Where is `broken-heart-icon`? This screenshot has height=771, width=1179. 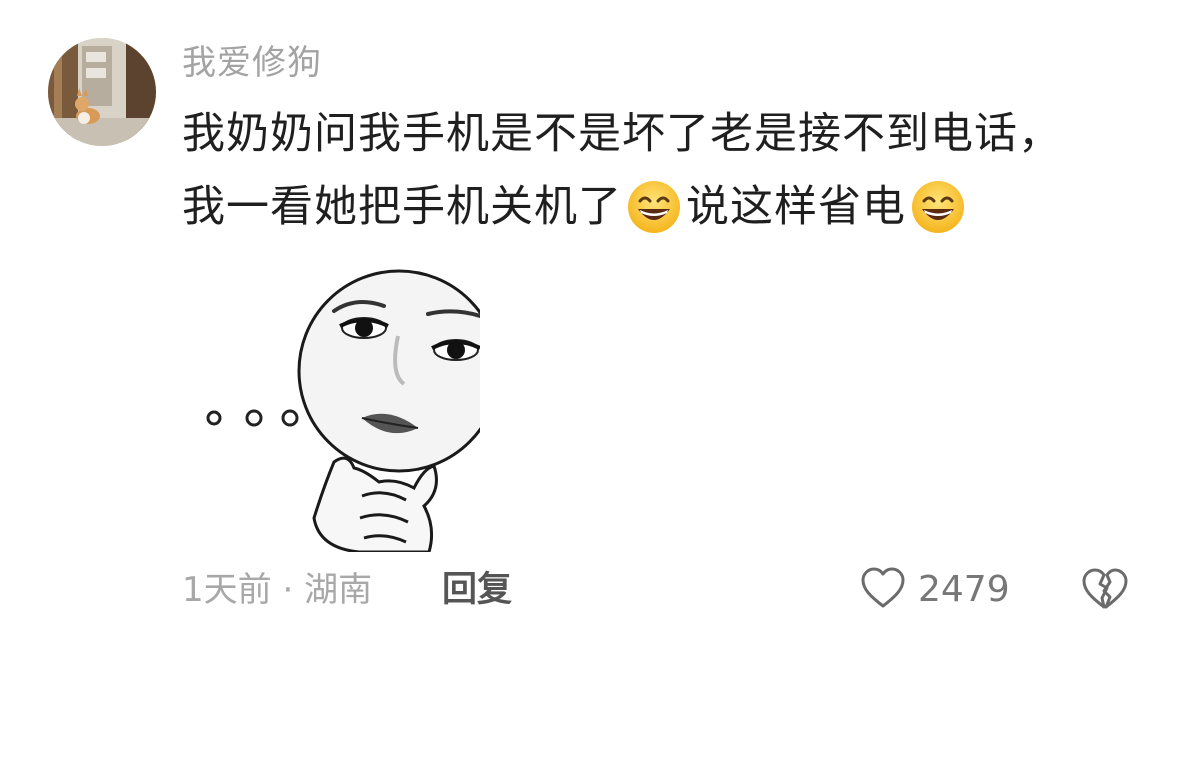 broken-heart-icon is located at coordinates (1104, 592).